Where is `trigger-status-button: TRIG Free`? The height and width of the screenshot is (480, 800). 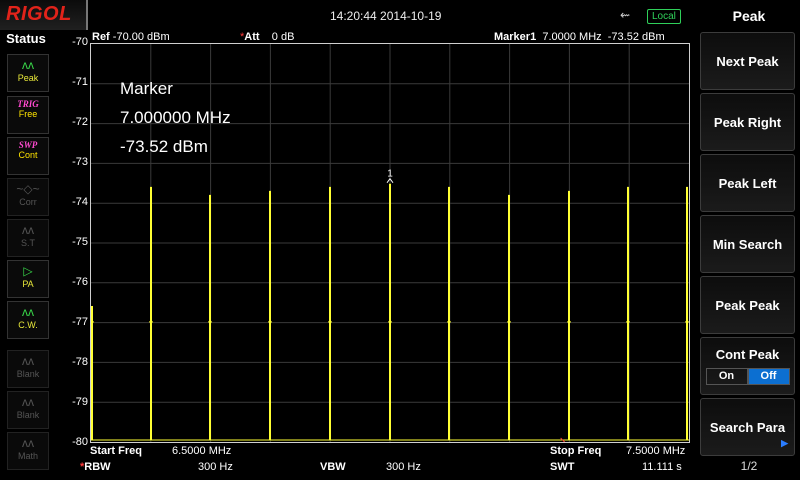
trigger-status-button: TRIG Free is located at coordinates (28, 115).